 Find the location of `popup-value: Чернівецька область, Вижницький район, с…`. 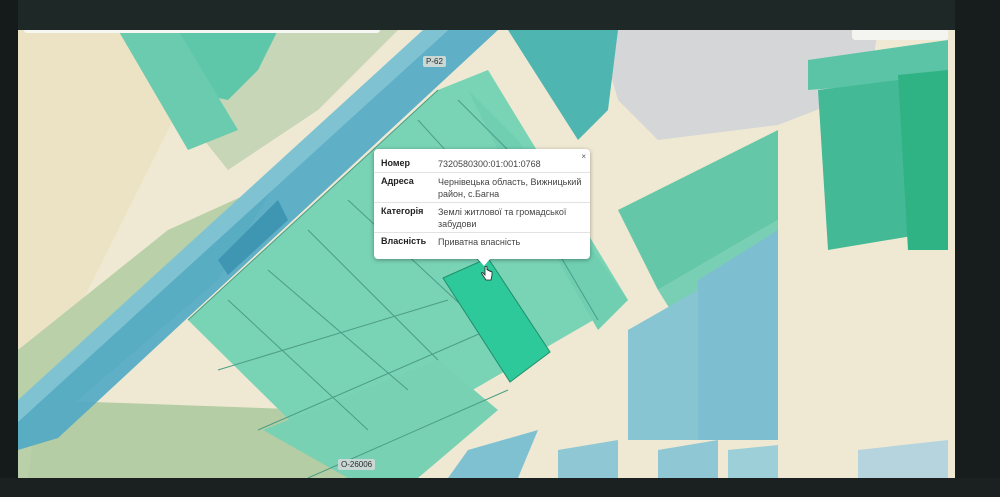

popup-value: Чернівецька область, Вижницький район, с… is located at coordinates (510, 188).